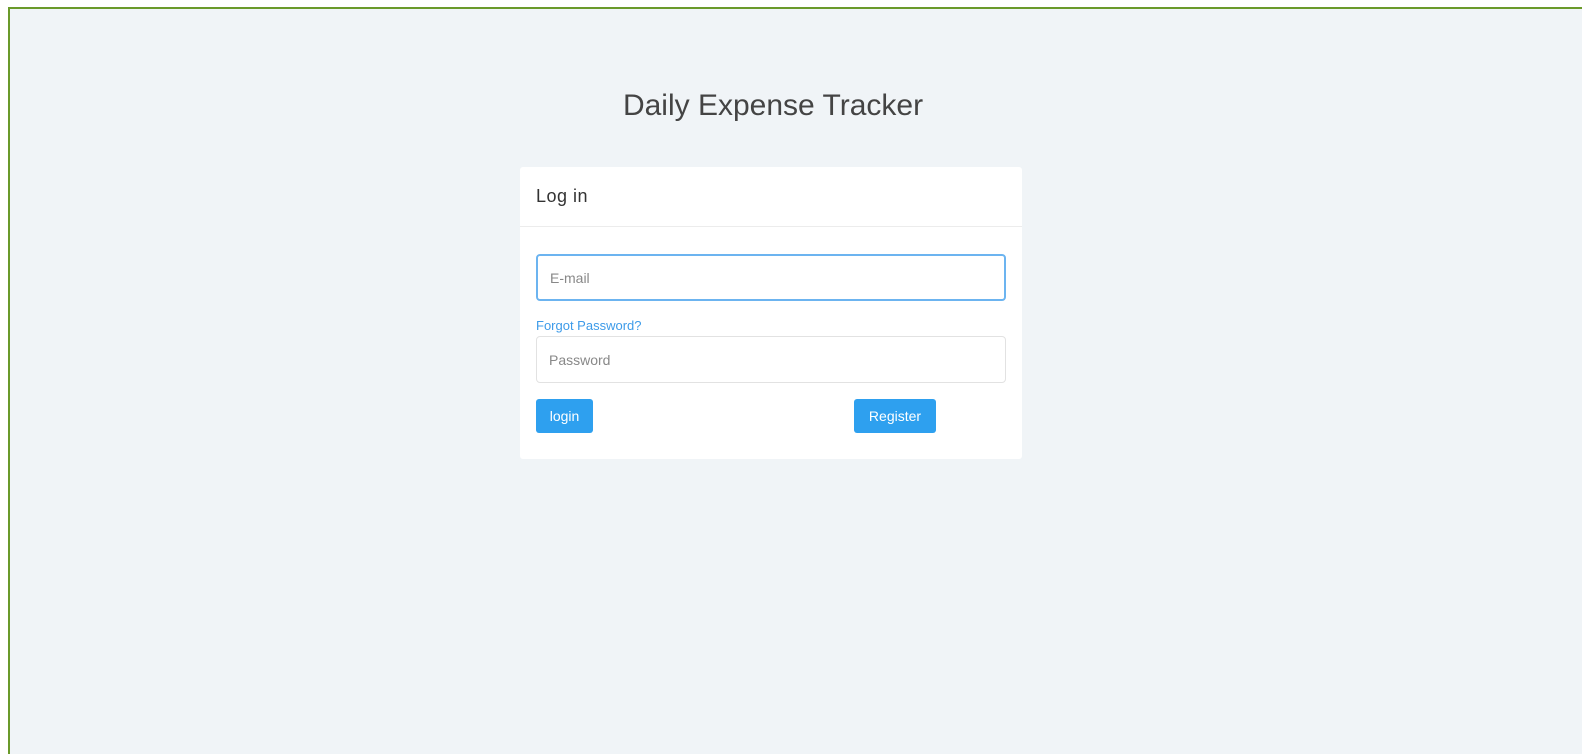 This screenshot has width=1582, height=754. What do you see at coordinates (771, 313) in the screenshot?
I see `login-card: Log in Forgot Password? login Register` at bounding box center [771, 313].